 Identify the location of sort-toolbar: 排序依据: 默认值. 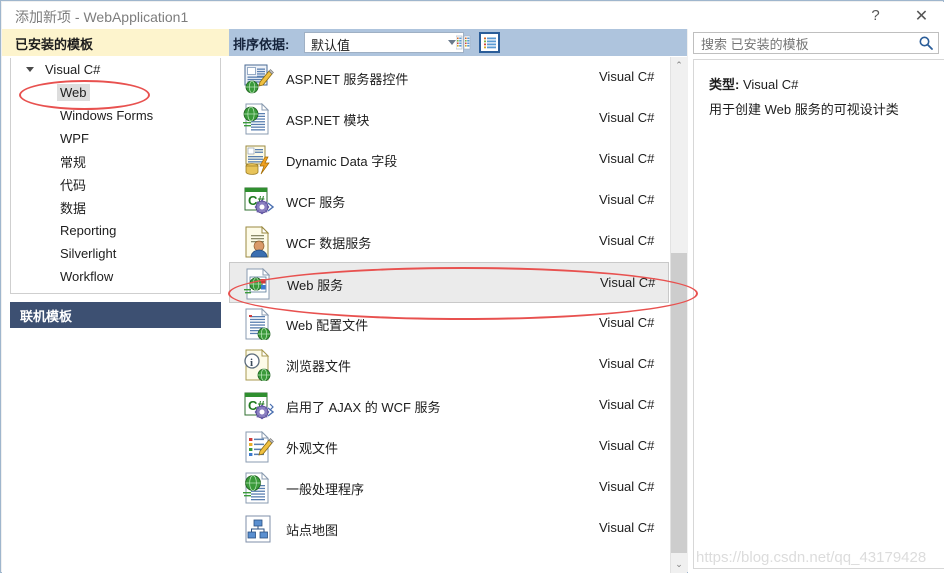
(458, 42).